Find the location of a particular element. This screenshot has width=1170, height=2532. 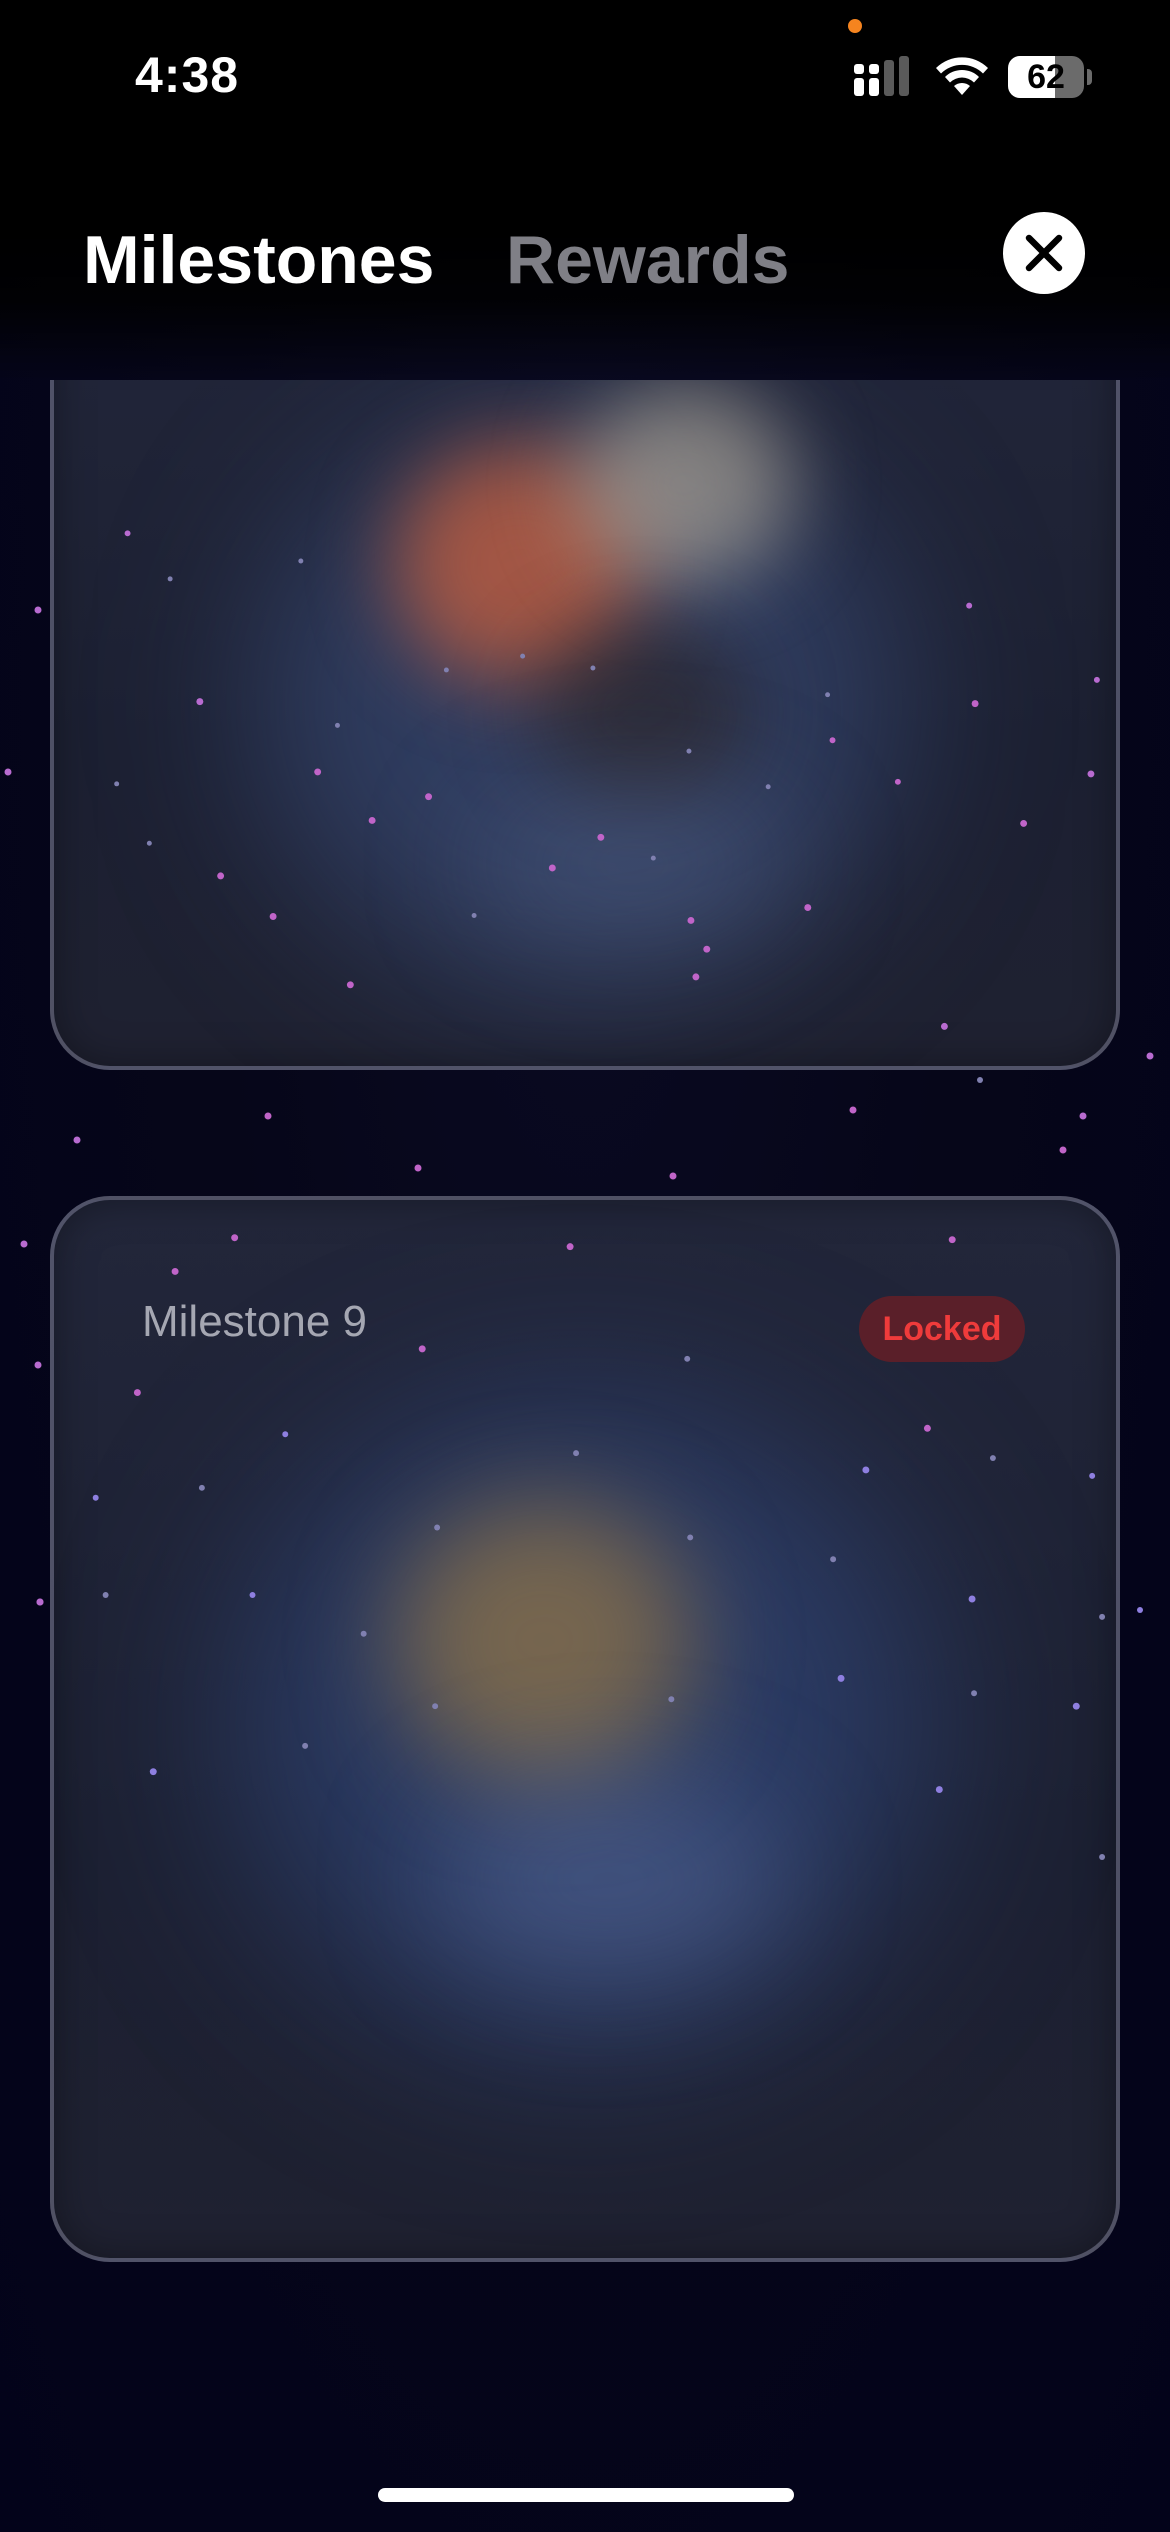

close-button is located at coordinates (1044, 253).